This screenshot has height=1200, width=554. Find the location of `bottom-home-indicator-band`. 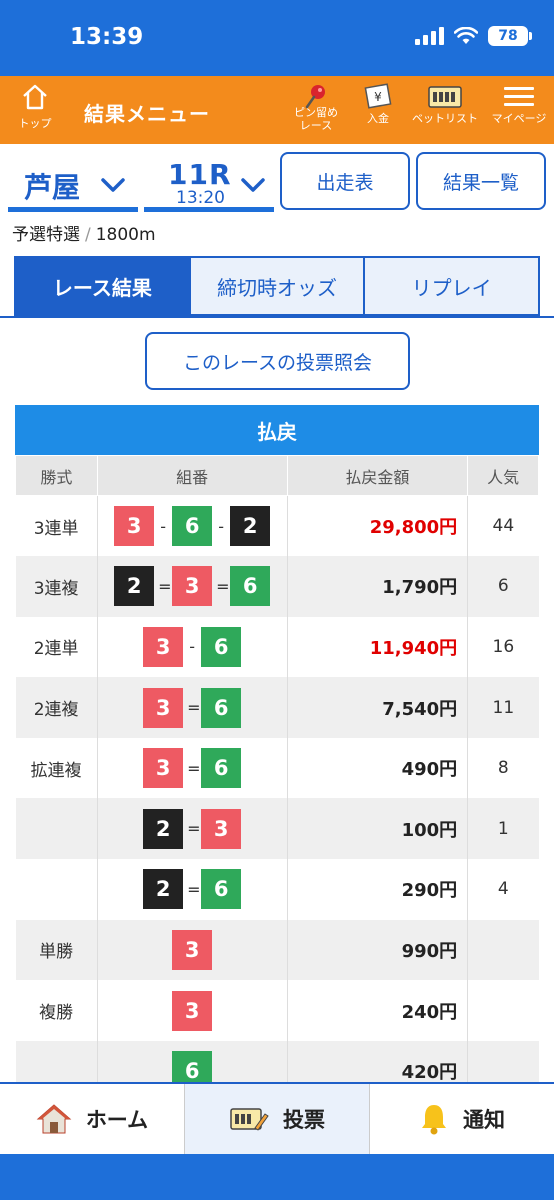

bottom-home-indicator-band is located at coordinates (277, 1177).